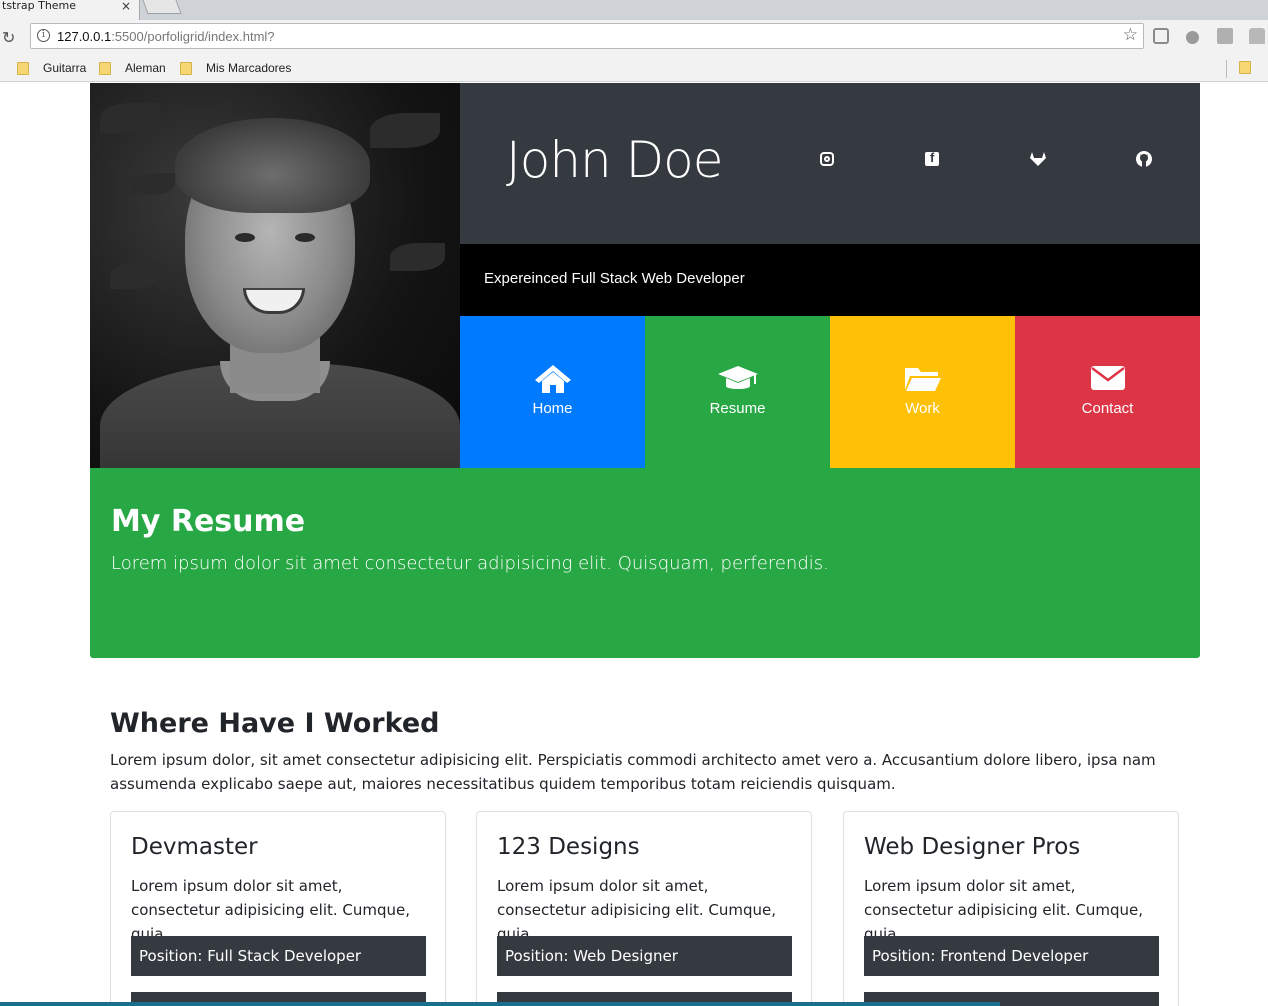  What do you see at coordinates (932, 158) in the screenshot?
I see `facebook-icon` at bounding box center [932, 158].